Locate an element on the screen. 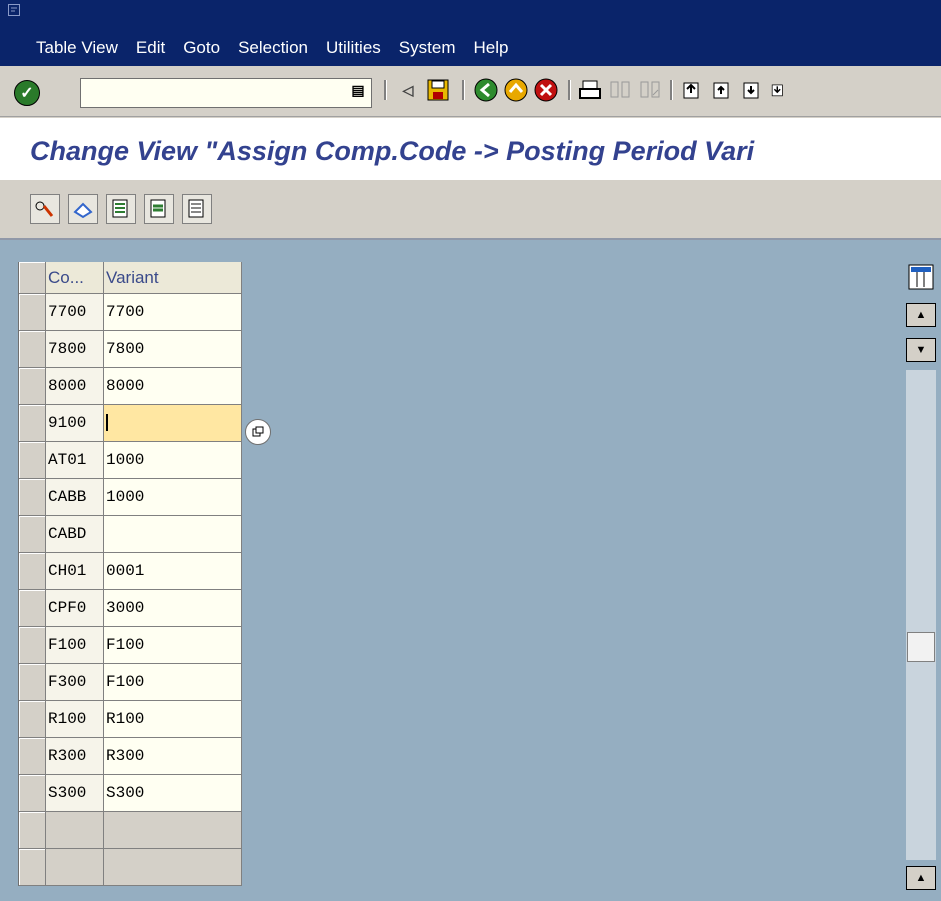 This screenshot has width=941, height=901. table-row: CABD is located at coordinates (132, 534).